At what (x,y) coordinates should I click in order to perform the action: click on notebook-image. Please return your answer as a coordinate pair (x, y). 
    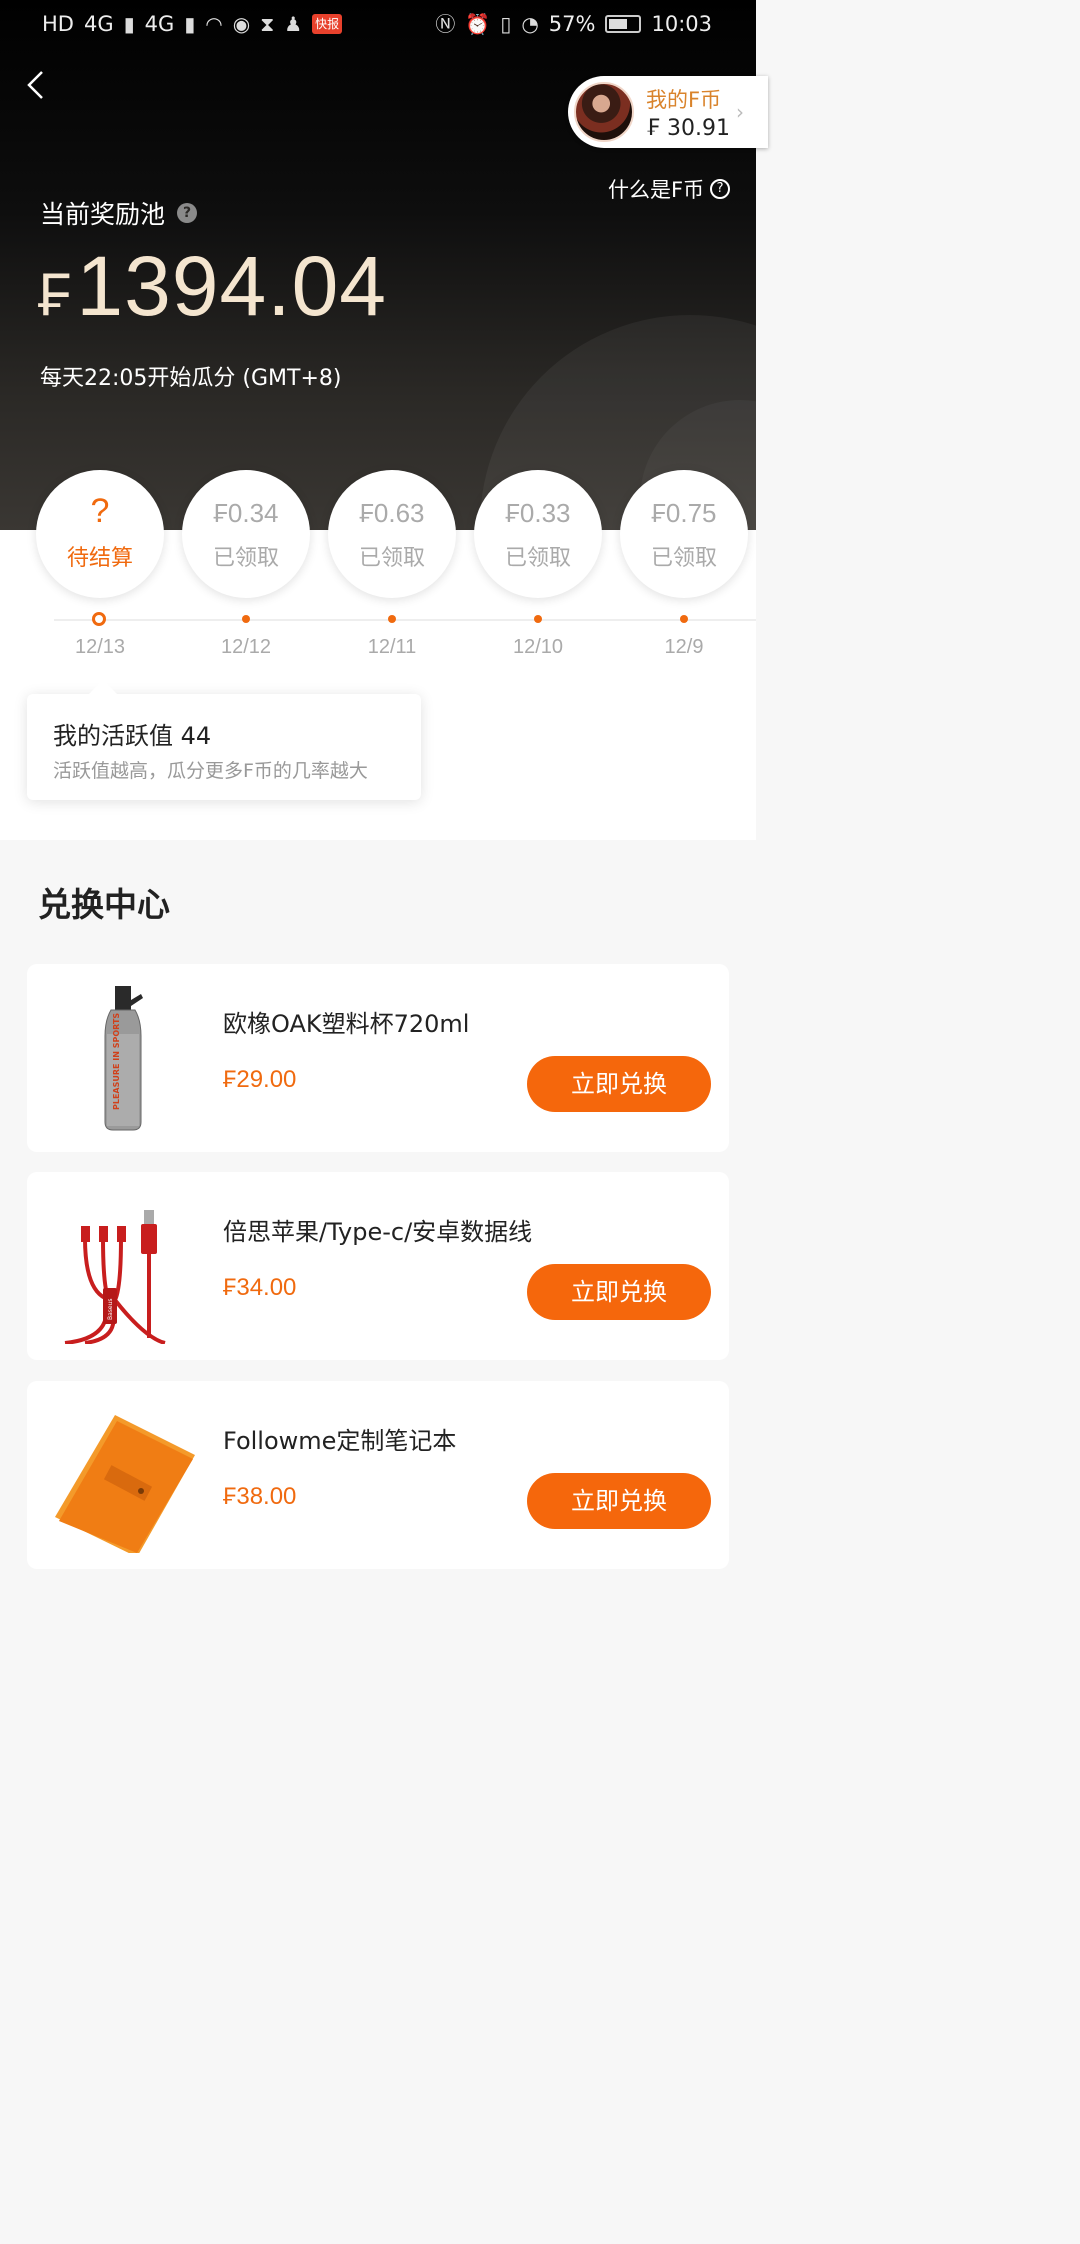
    Looking at the image, I should click on (123, 1475).